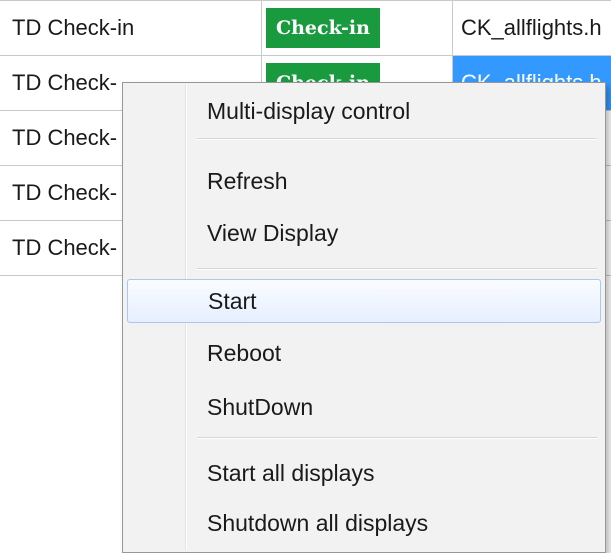 The width and height of the screenshot is (611, 553). I want to click on file-cell: CK_allflights.h, so click(531, 27).